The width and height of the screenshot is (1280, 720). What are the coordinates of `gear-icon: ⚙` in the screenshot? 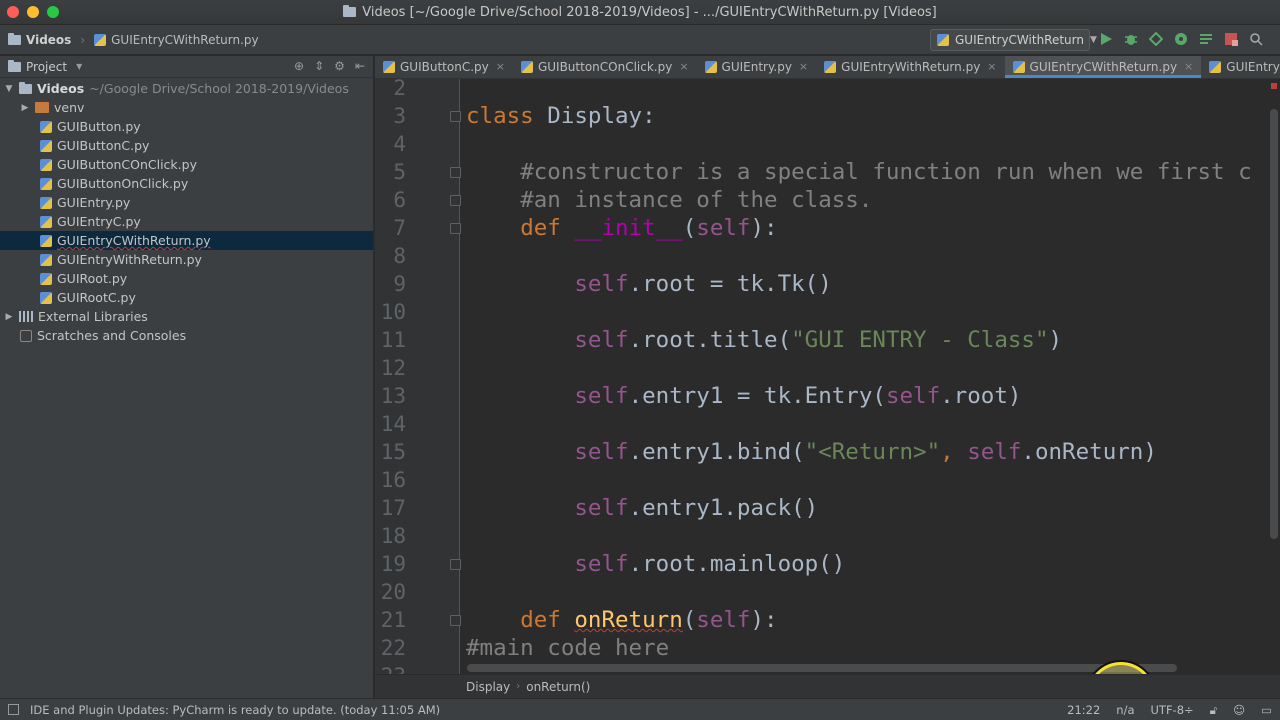 It's located at (339, 66).